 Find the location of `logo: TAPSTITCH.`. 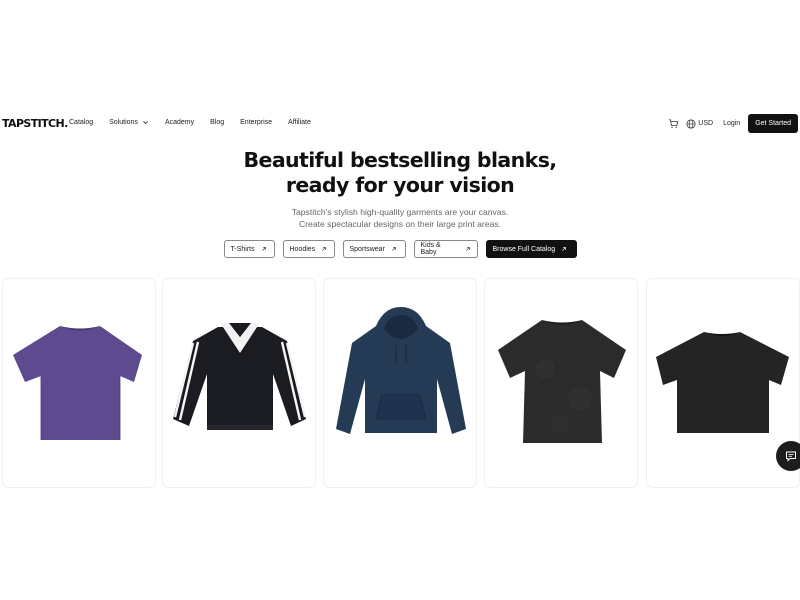

logo: TAPSTITCH. is located at coordinates (35, 123).